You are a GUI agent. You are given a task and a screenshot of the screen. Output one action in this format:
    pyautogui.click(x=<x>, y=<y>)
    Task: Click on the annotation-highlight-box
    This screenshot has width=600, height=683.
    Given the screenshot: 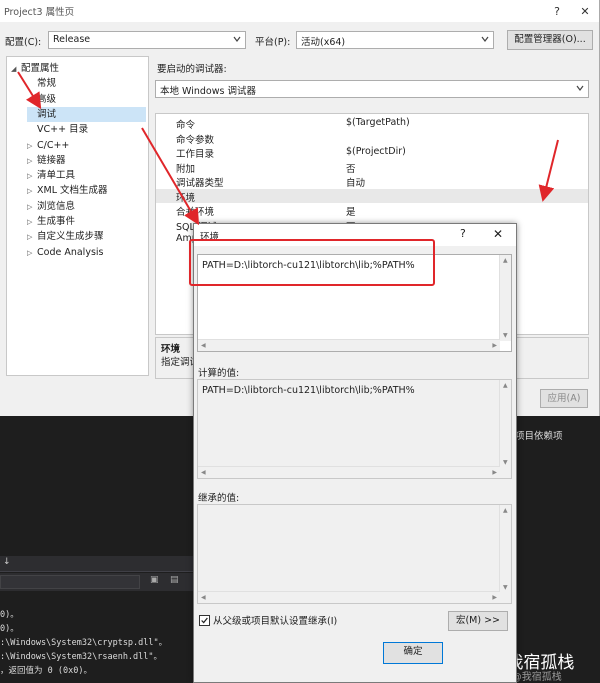 What is the action you would take?
    pyautogui.click(x=312, y=262)
    